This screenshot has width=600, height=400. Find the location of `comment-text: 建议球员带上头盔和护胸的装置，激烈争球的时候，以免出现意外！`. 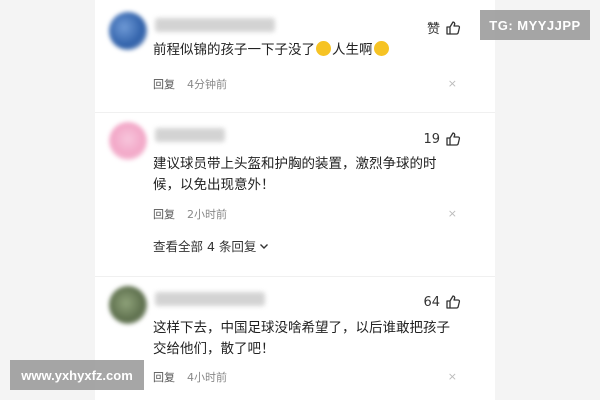

comment-text: 建议球员带上头盔和护胸的装置，激烈争球的时候，以免出现意外！ is located at coordinates (295, 174).